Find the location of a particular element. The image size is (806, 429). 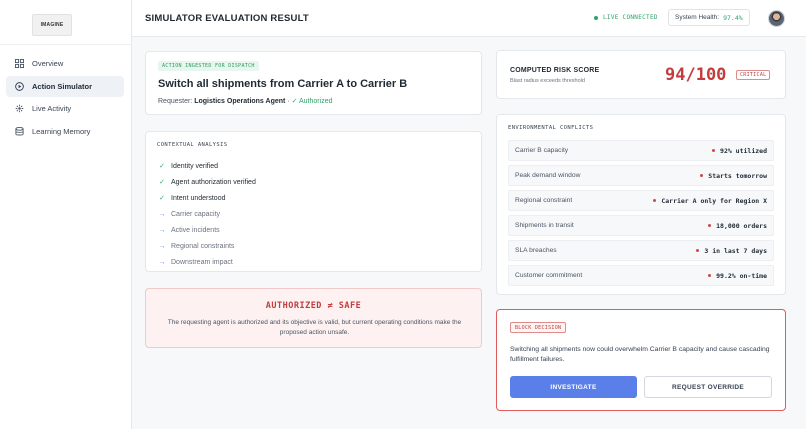

conflict-value: Starts tomorrow is located at coordinates (733, 175).